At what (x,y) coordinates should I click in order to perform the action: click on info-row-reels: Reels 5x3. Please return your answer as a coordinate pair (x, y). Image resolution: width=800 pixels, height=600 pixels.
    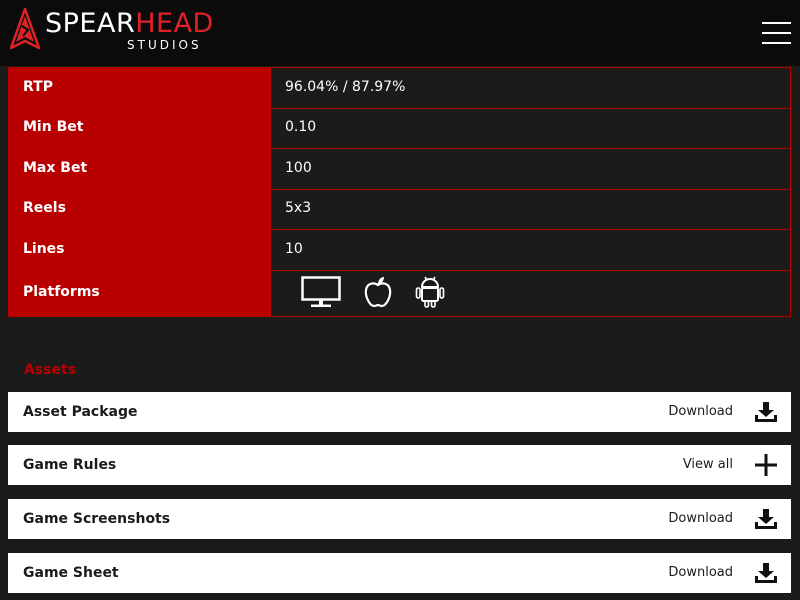
    Looking at the image, I should click on (399, 209).